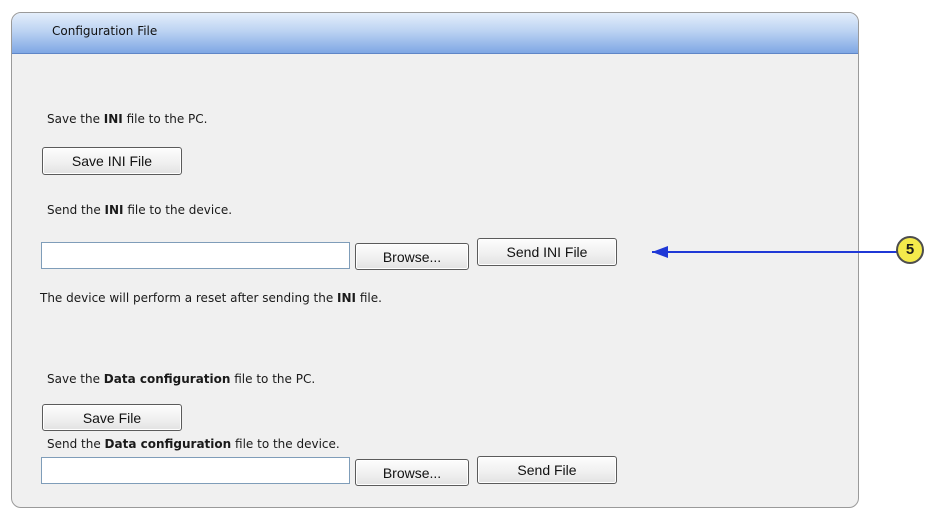 The width and height of the screenshot is (927, 520). I want to click on callout-arrowhead-icon, so click(660, 252).